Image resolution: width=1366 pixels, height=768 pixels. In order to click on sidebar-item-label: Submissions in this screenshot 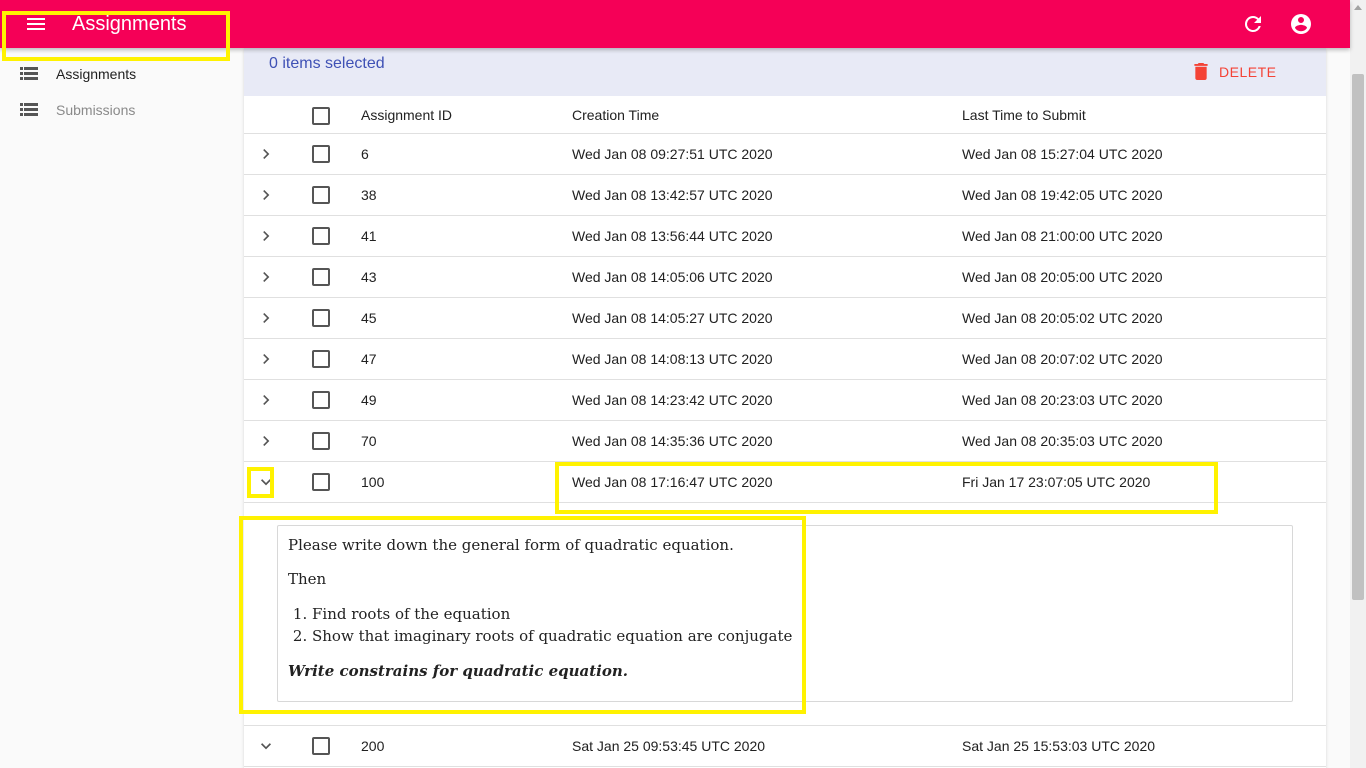, I will do `click(96, 110)`.